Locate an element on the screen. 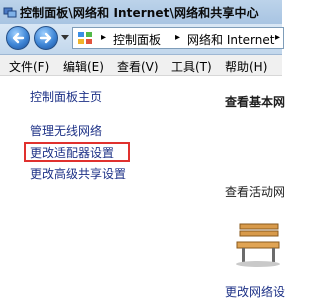 Image resolution: width=320 pixels, height=300 pixels. title-bar: 控制面板\网络和 Internet\网络和共享中心 is located at coordinates (141, 12).